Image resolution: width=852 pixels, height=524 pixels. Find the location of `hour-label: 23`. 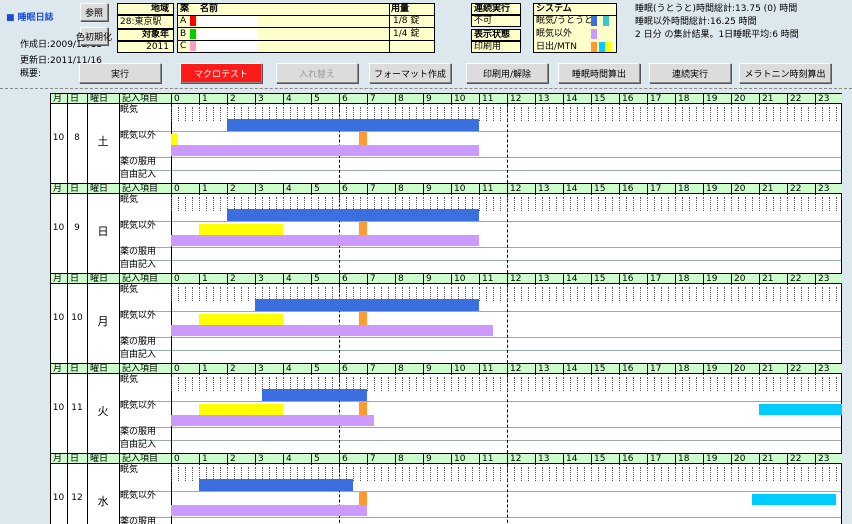

hour-label: 23 is located at coordinates (828, 279).